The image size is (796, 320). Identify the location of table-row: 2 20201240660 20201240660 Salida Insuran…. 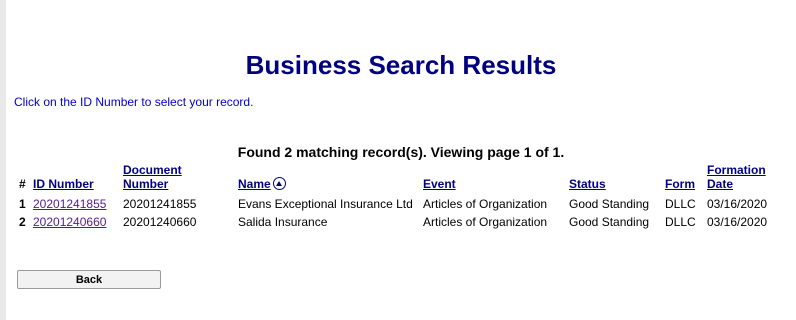
(398, 222).